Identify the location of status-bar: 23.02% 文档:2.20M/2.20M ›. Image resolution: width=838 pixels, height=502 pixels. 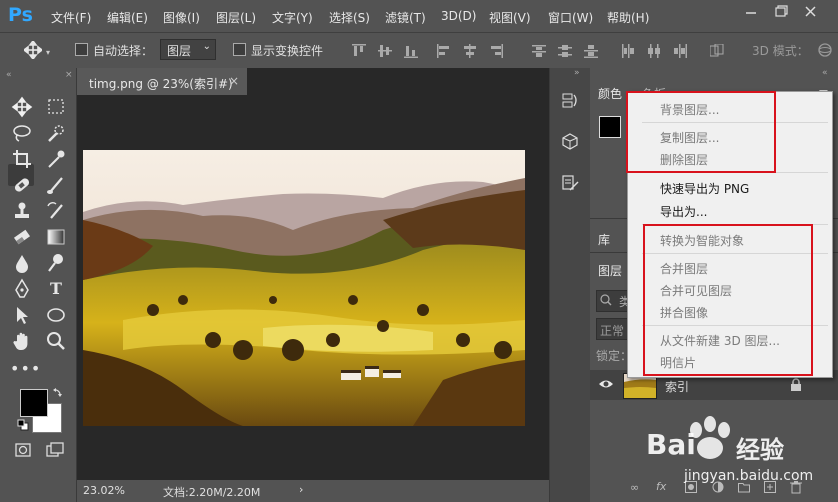
(313, 491).